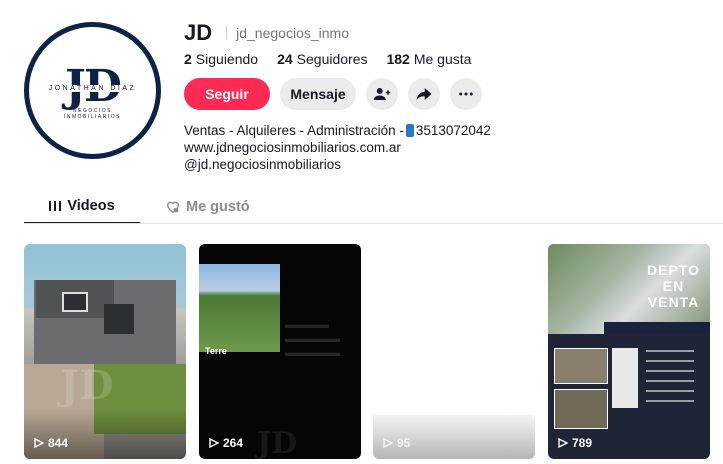  What do you see at coordinates (318, 94) in the screenshot?
I see `message-button: Mensaje` at bounding box center [318, 94].